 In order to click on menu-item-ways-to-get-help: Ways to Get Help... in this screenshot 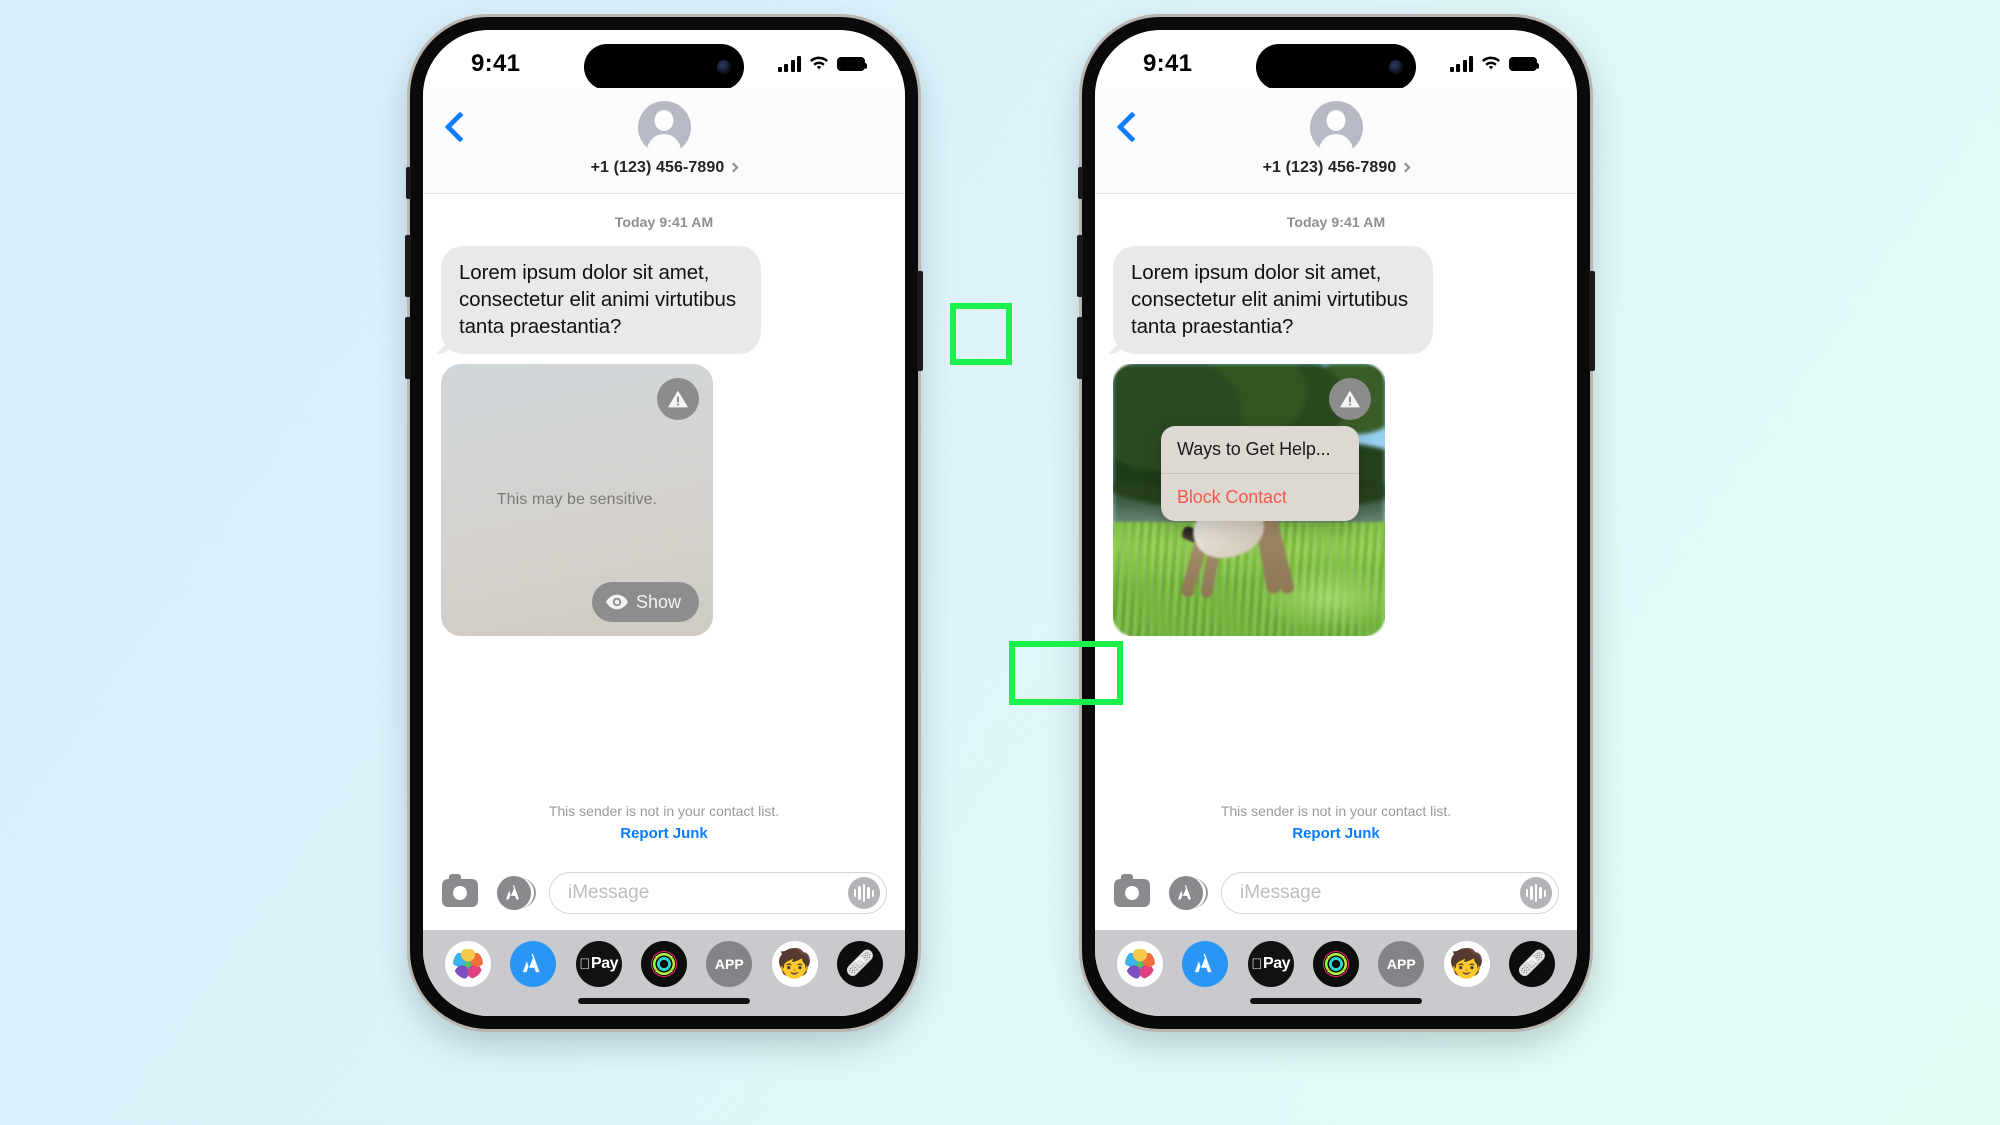, I will do `click(1260, 449)`.